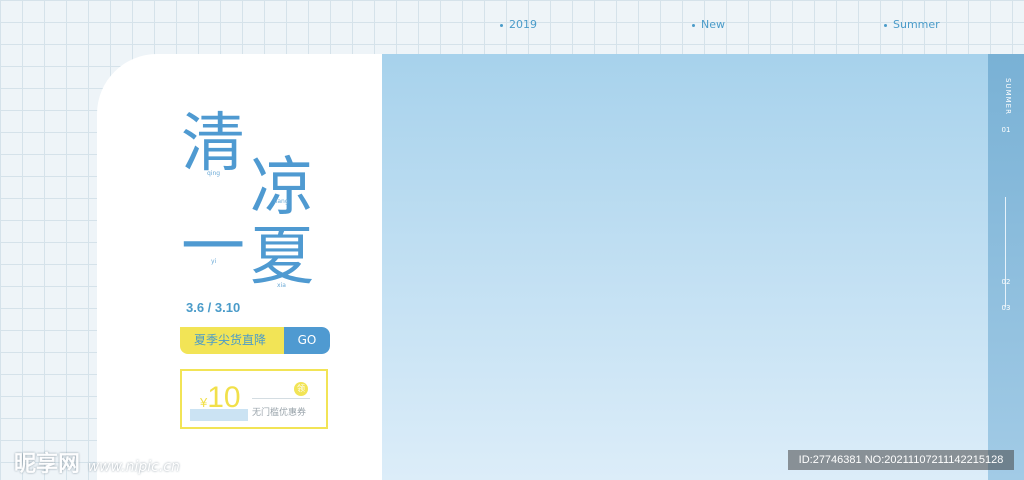 The width and height of the screenshot is (1024, 480). I want to click on side-pager: SUMMER 01 02 03, so click(1006, 267).